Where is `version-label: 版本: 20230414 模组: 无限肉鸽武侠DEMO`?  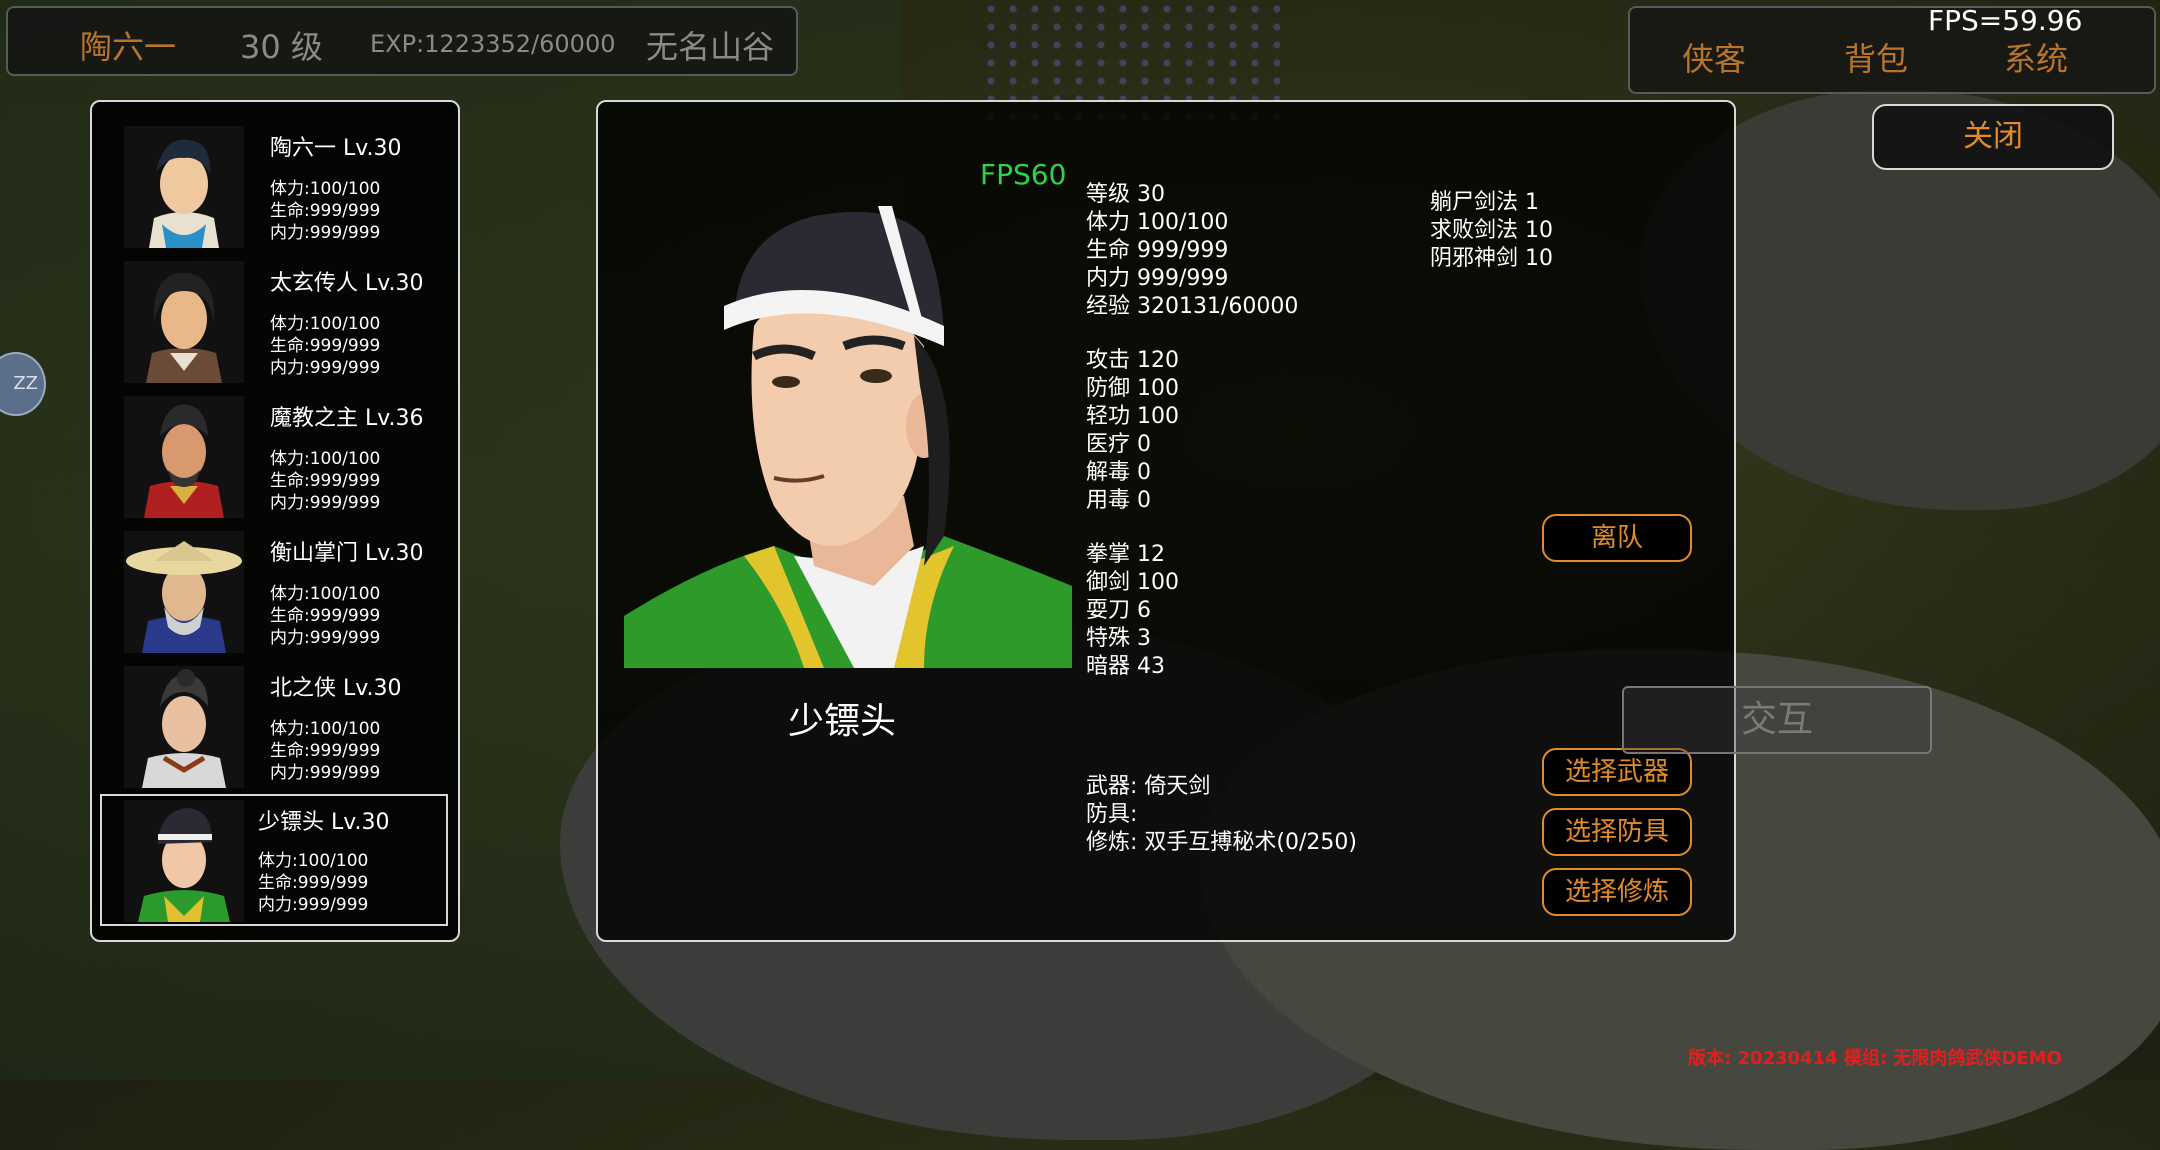
version-label: 版本: 20230414 模组: 无限肉鸽武侠DEMO is located at coordinates (1875, 1058).